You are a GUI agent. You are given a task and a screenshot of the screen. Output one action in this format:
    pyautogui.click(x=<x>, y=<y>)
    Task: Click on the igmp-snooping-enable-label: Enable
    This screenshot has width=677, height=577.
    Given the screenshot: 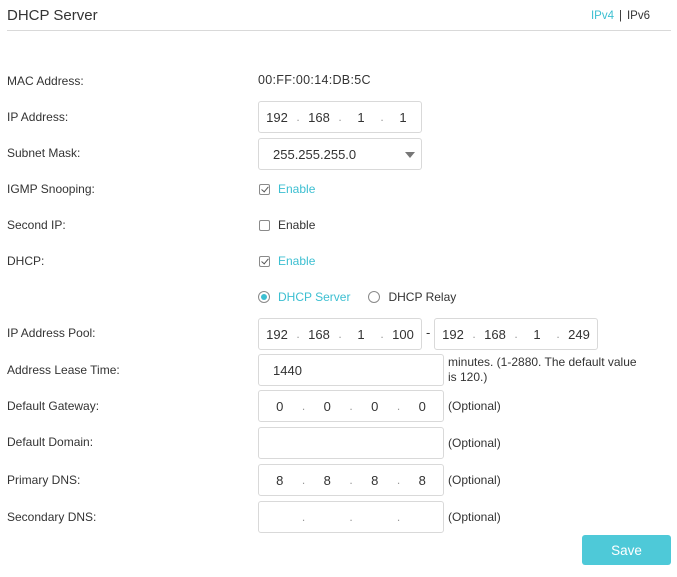 What is the action you would take?
    pyautogui.click(x=297, y=189)
    